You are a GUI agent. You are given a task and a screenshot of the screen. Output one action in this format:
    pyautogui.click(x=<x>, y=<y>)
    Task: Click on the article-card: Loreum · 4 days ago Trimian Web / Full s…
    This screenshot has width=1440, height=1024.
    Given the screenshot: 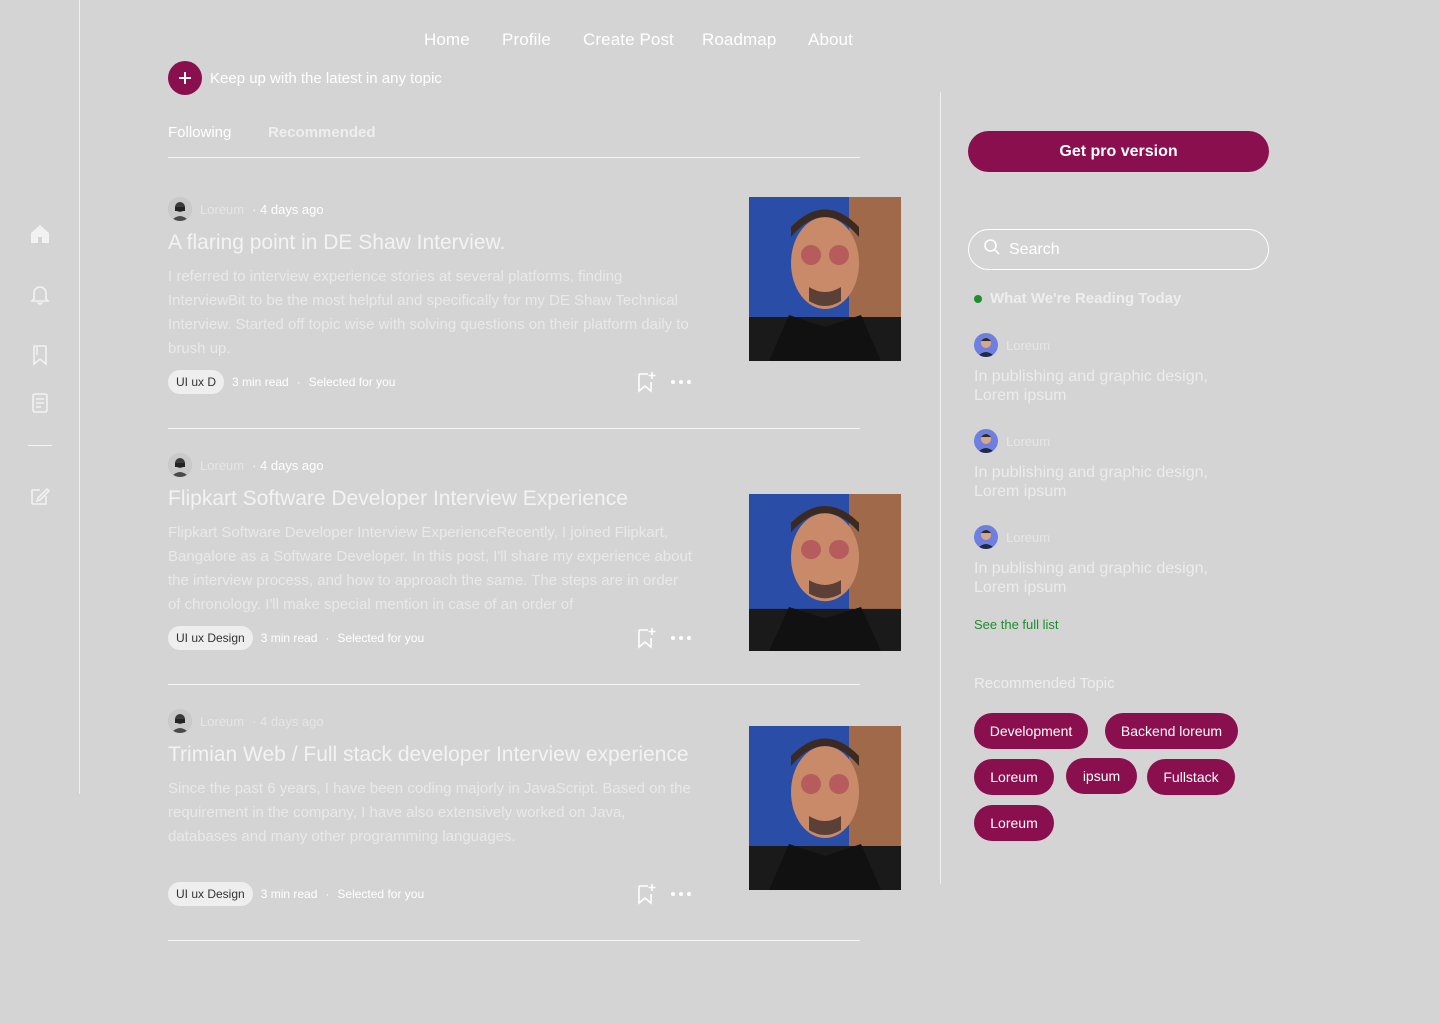 What is the action you would take?
    pyautogui.click(x=534, y=809)
    